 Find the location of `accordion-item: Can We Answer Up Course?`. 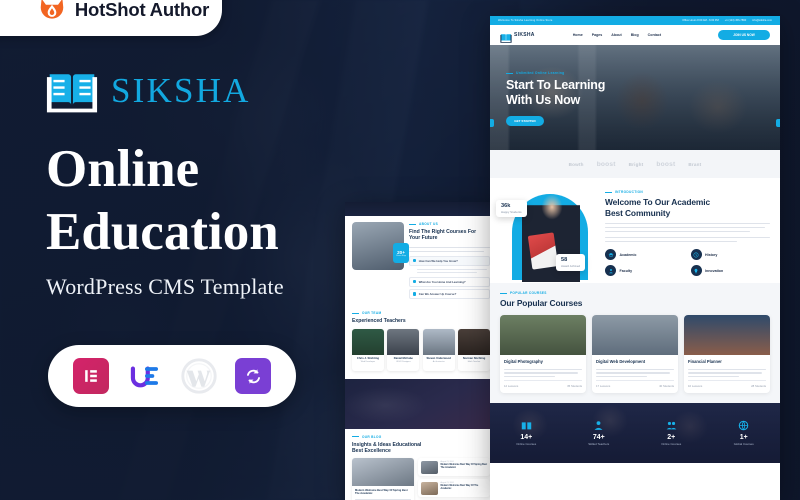

accordion-item: Can We Answer Up Course? is located at coordinates (449, 294).